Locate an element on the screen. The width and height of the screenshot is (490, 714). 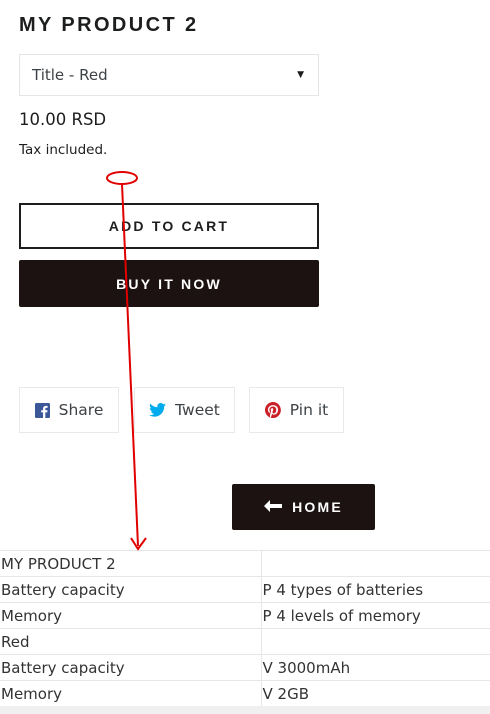
pin-it-button: Pin it is located at coordinates (296, 410).